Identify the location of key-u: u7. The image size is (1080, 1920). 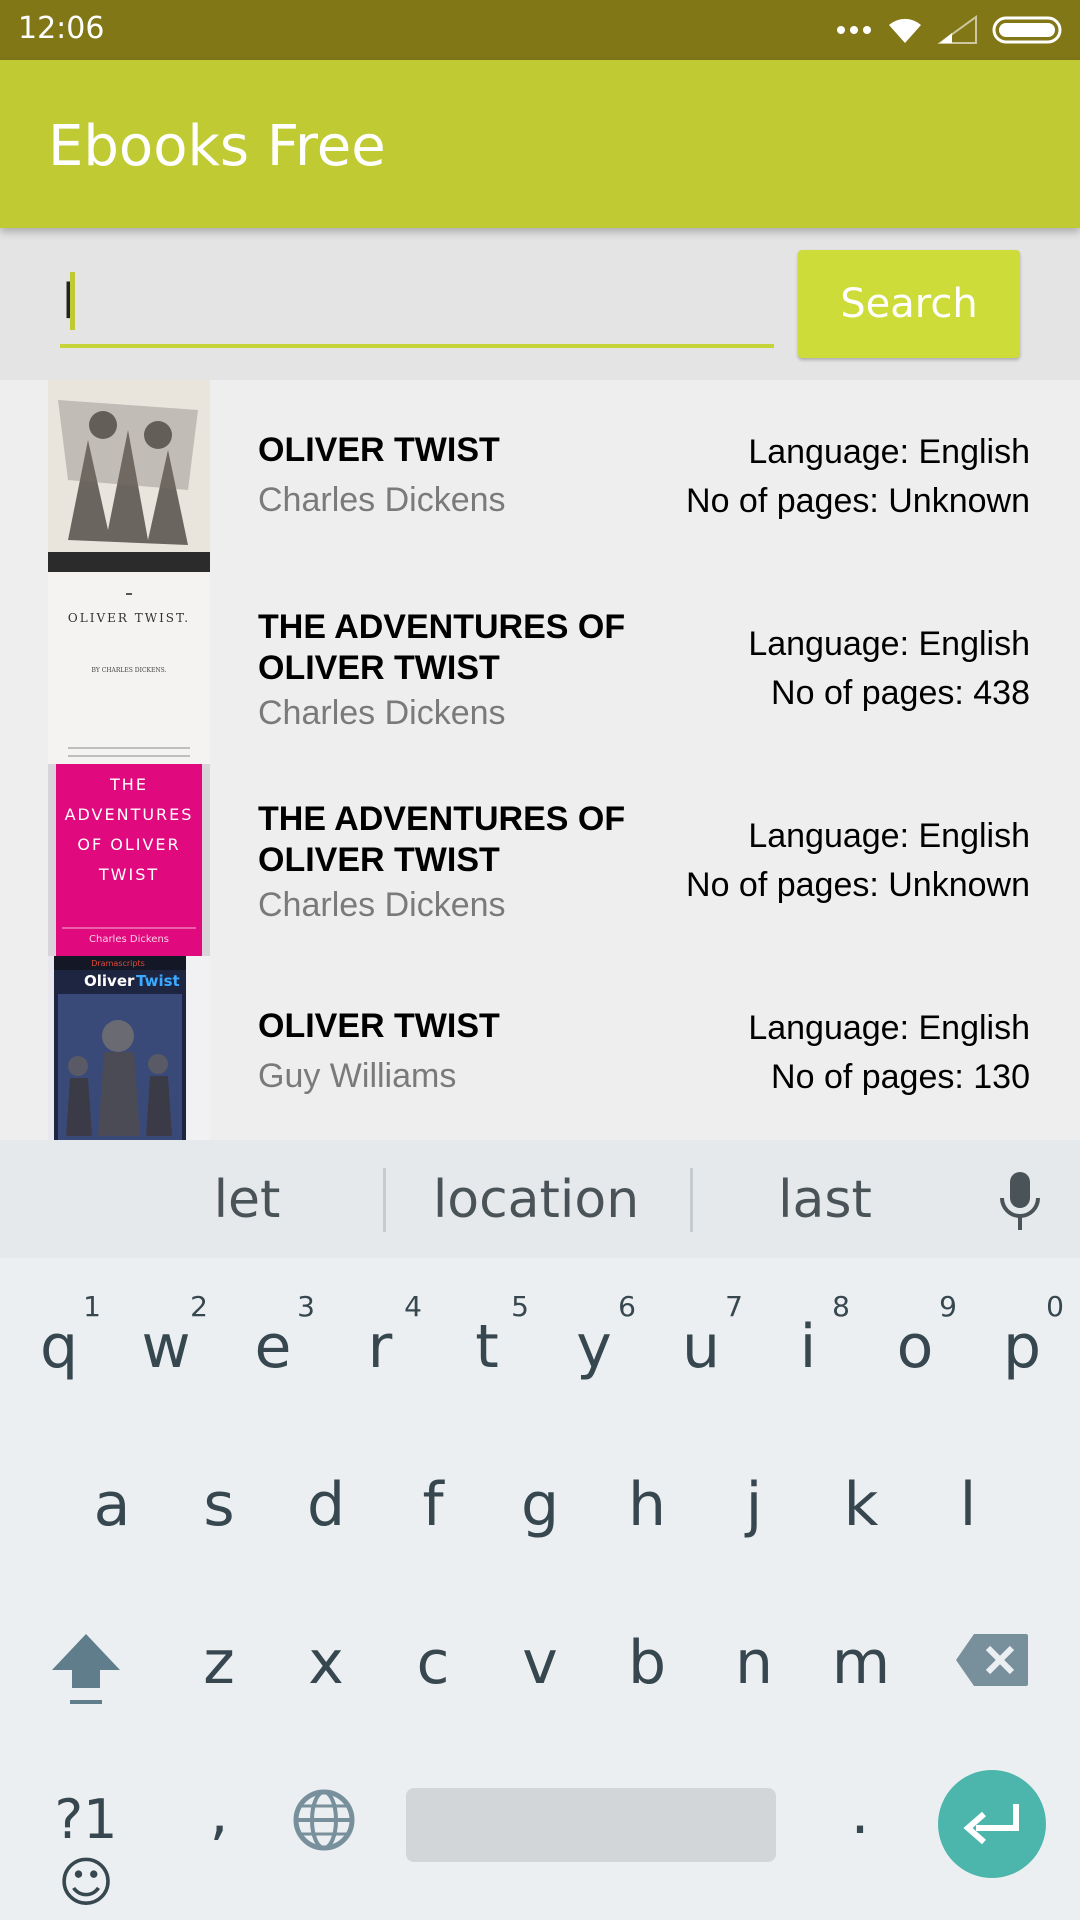
(701, 1336).